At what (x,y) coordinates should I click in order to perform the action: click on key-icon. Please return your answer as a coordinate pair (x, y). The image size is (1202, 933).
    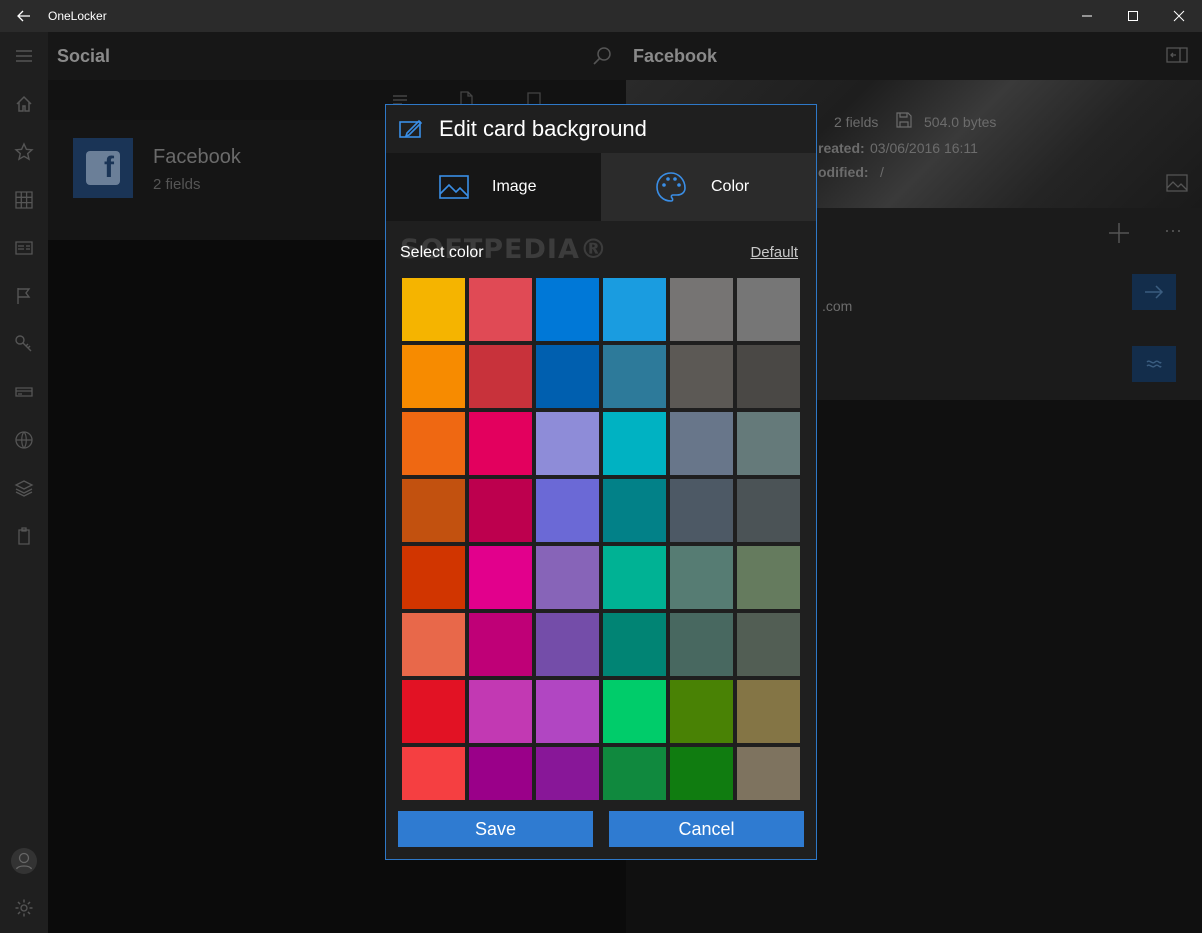
    Looking at the image, I should click on (23, 343).